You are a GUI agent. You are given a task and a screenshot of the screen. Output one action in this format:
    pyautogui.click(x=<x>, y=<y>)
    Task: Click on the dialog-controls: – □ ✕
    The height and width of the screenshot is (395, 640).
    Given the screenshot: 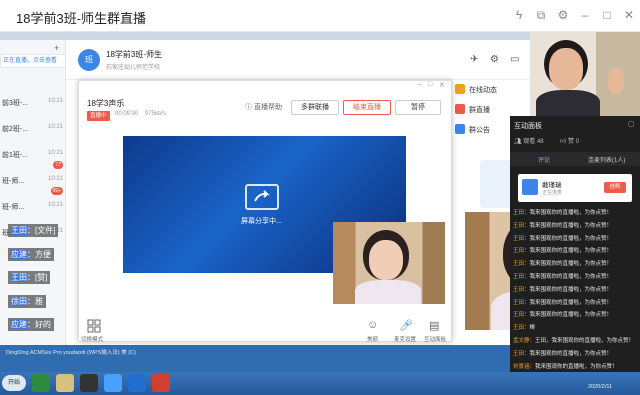 What is the action you would take?
    pyautogui.click(x=265, y=86)
    